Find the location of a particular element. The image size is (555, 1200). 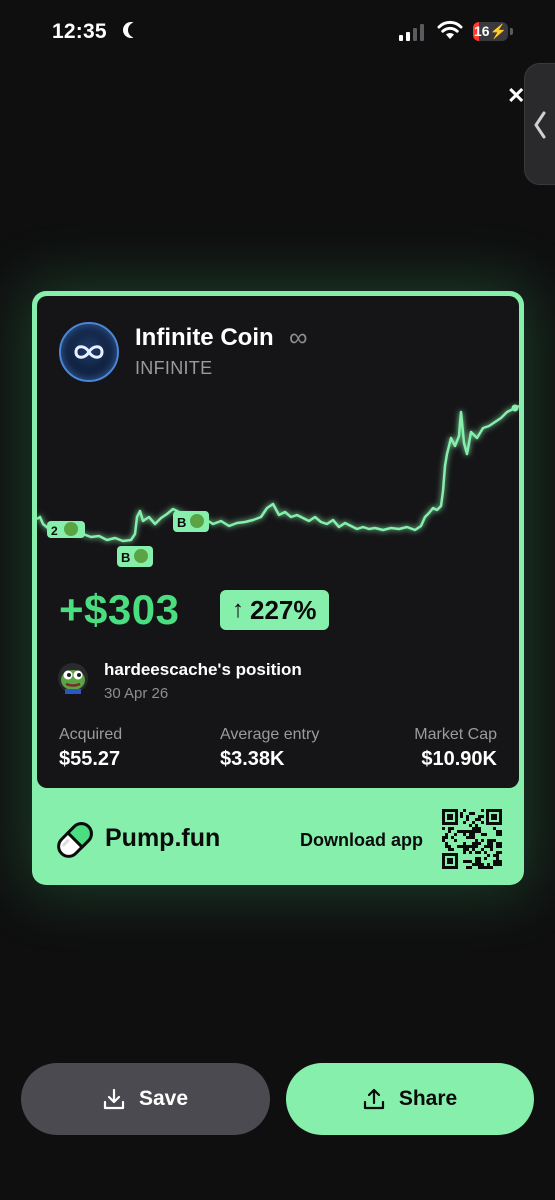

close-icon: ✕ is located at coordinates (516, 96).